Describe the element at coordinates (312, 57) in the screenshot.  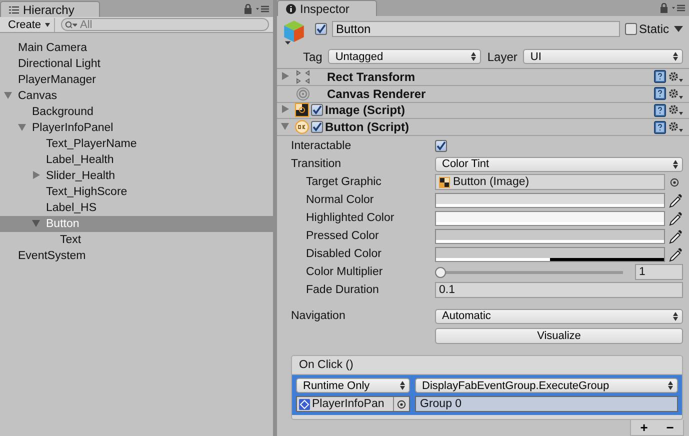
I see `tag-label: Tag` at that location.